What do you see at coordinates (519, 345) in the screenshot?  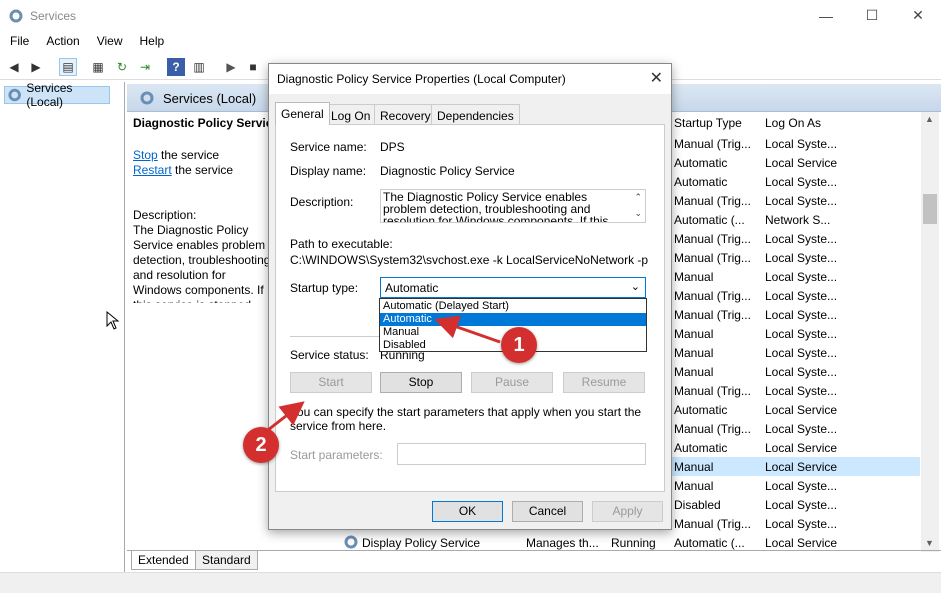 I see `annotation-badge-1: 1` at bounding box center [519, 345].